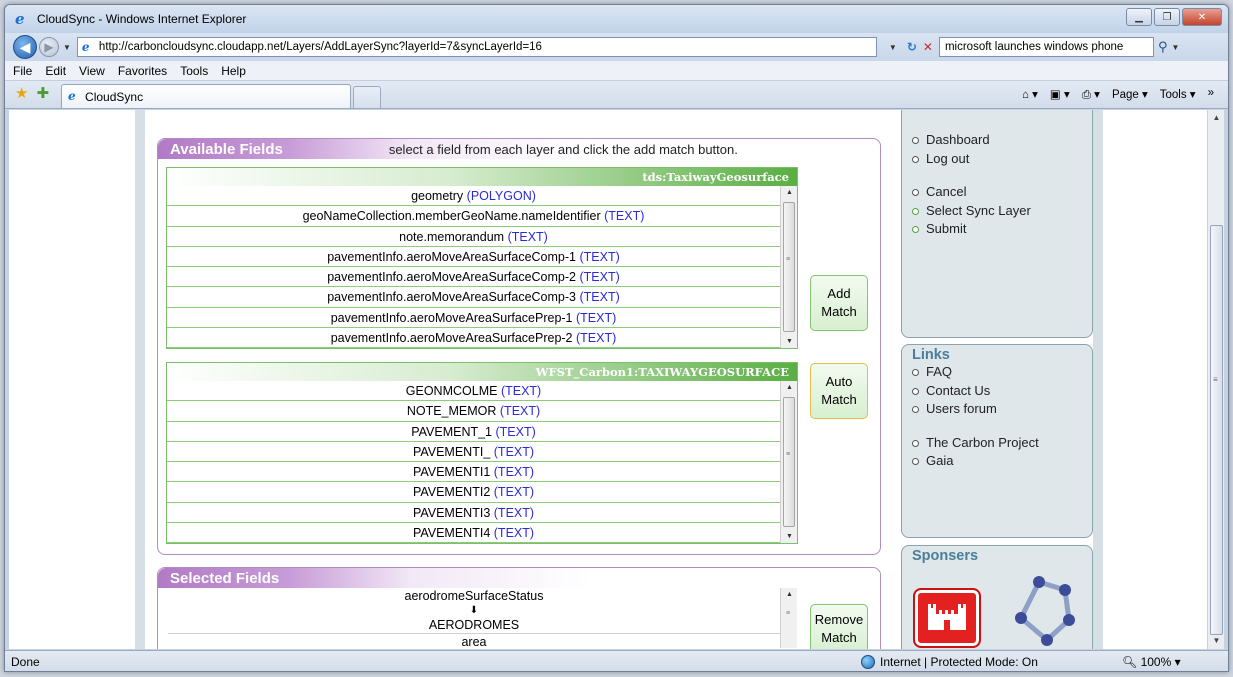 The height and width of the screenshot is (677, 1233). What do you see at coordinates (451, 533) in the screenshot?
I see `field-name: PAVEMENTI4` at bounding box center [451, 533].